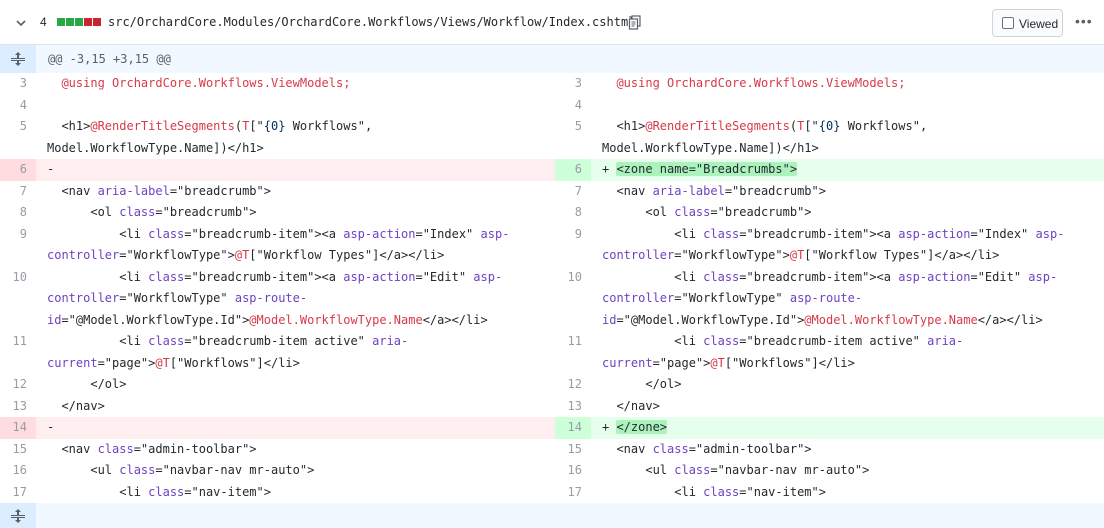 This screenshot has width=1104, height=528. What do you see at coordinates (18, 105) in the screenshot?
I see `left-line-number: 4` at bounding box center [18, 105].